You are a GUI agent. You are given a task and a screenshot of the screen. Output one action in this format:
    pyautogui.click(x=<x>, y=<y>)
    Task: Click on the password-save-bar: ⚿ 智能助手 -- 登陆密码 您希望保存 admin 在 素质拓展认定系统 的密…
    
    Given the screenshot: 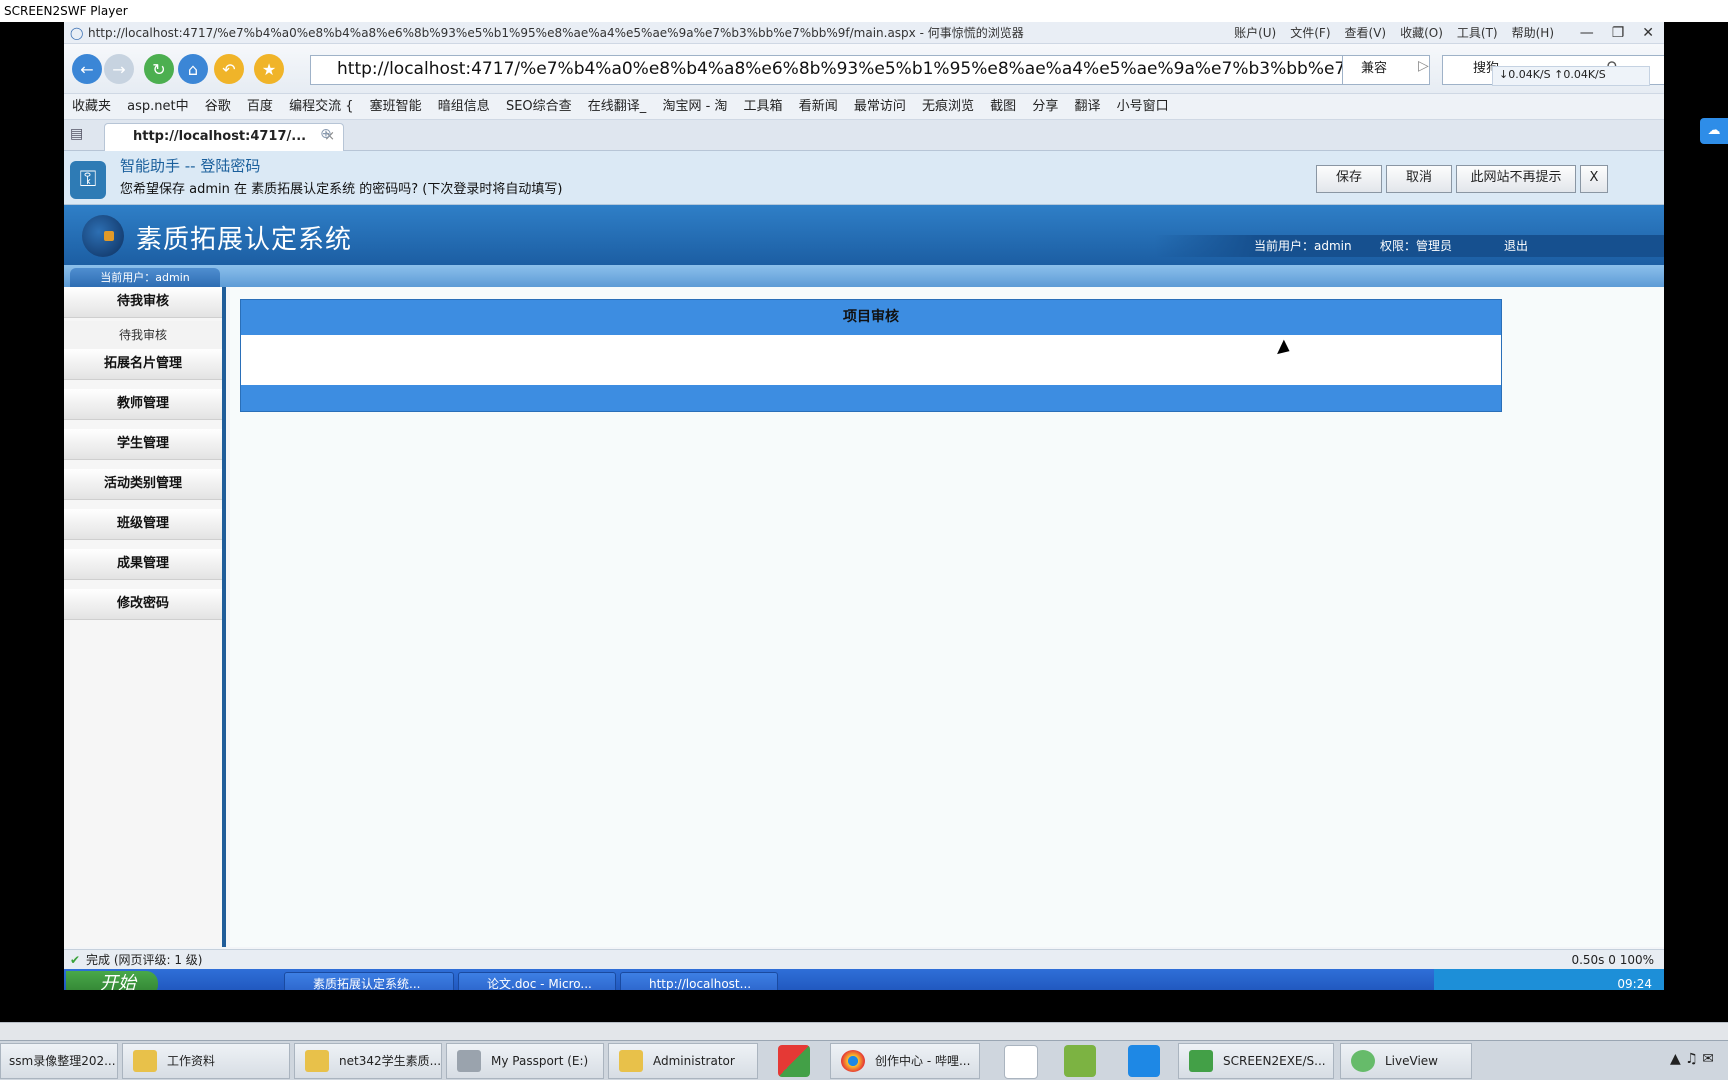 What is the action you would take?
    pyautogui.click(x=864, y=178)
    